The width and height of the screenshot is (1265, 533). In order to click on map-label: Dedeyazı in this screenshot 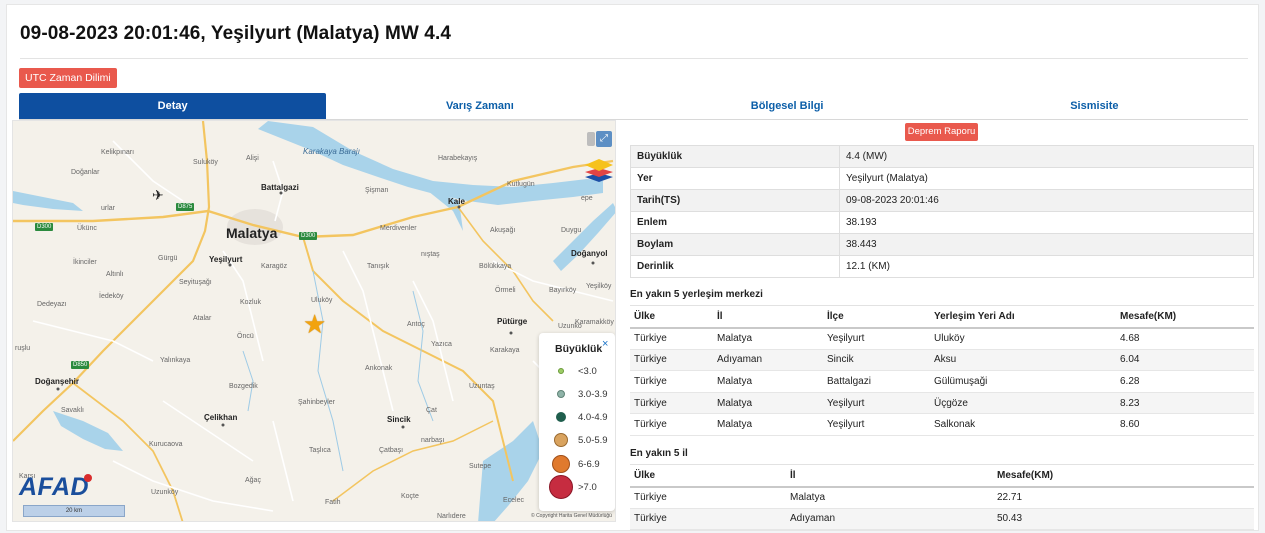, I will do `click(52, 304)`.